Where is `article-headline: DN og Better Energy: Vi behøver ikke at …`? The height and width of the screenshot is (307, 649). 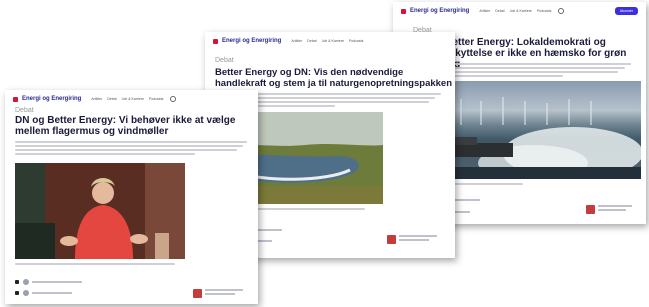
article-headline: DN og Better Energy: Vi behøver ikke at … is located at coordinates (125, 126).